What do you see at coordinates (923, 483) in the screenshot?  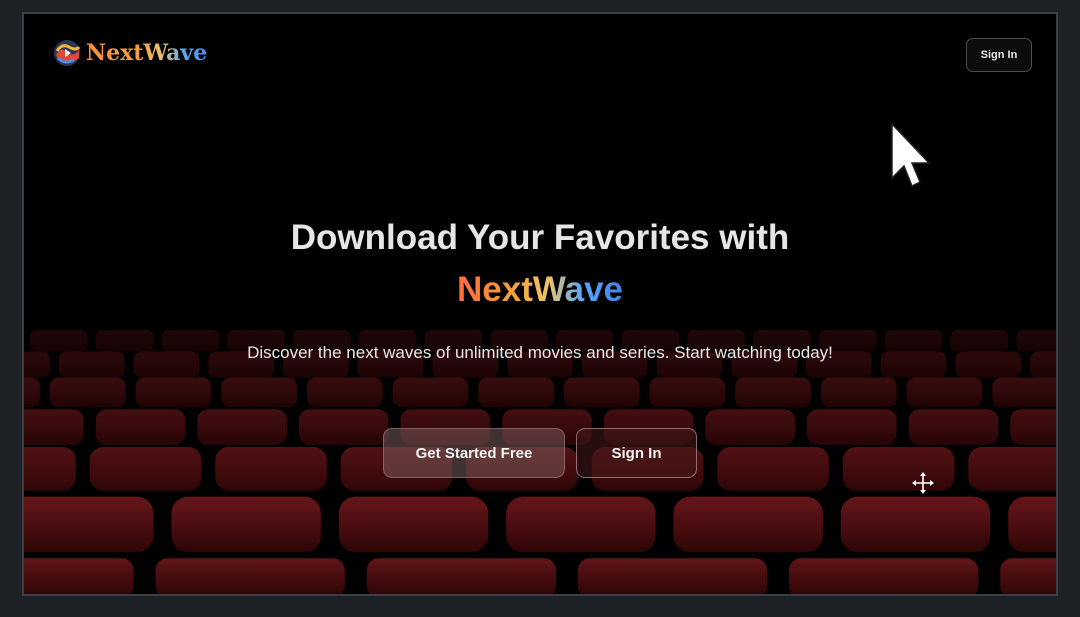 I see `move-cursor-icon` at bounding box center [923, 483].